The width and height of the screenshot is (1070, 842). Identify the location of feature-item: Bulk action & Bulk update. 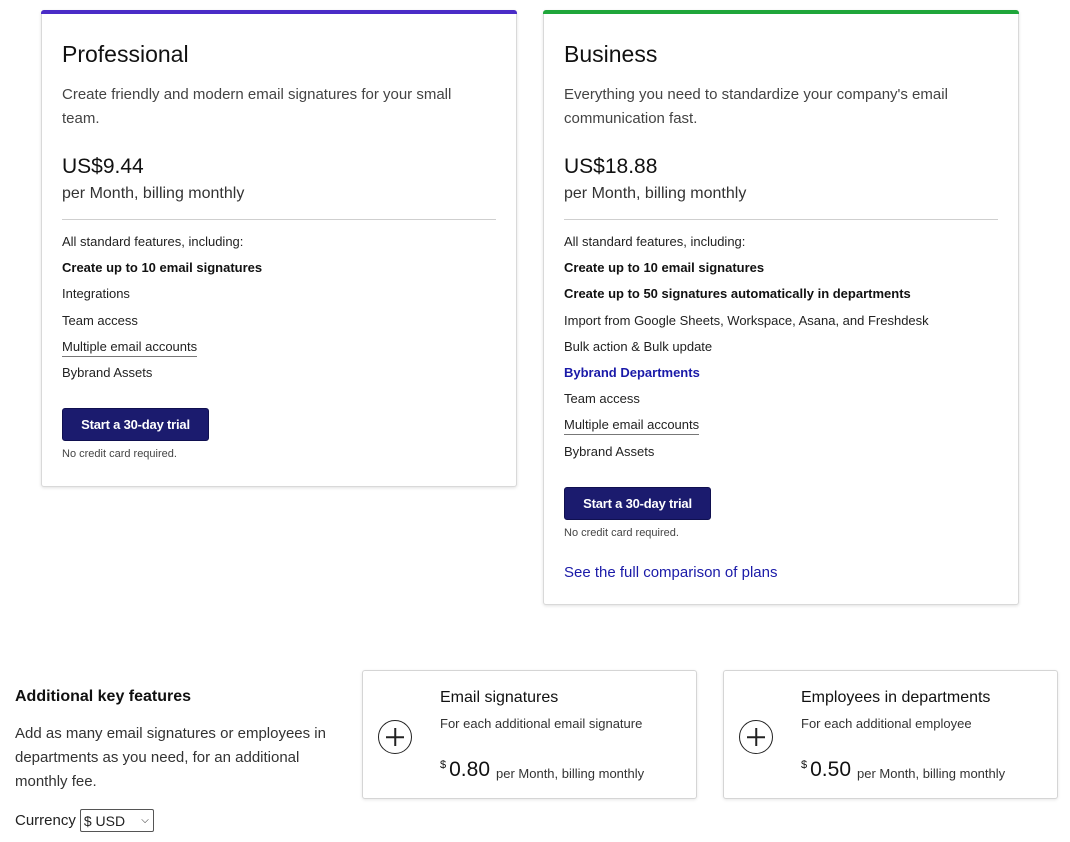
(638, 346).